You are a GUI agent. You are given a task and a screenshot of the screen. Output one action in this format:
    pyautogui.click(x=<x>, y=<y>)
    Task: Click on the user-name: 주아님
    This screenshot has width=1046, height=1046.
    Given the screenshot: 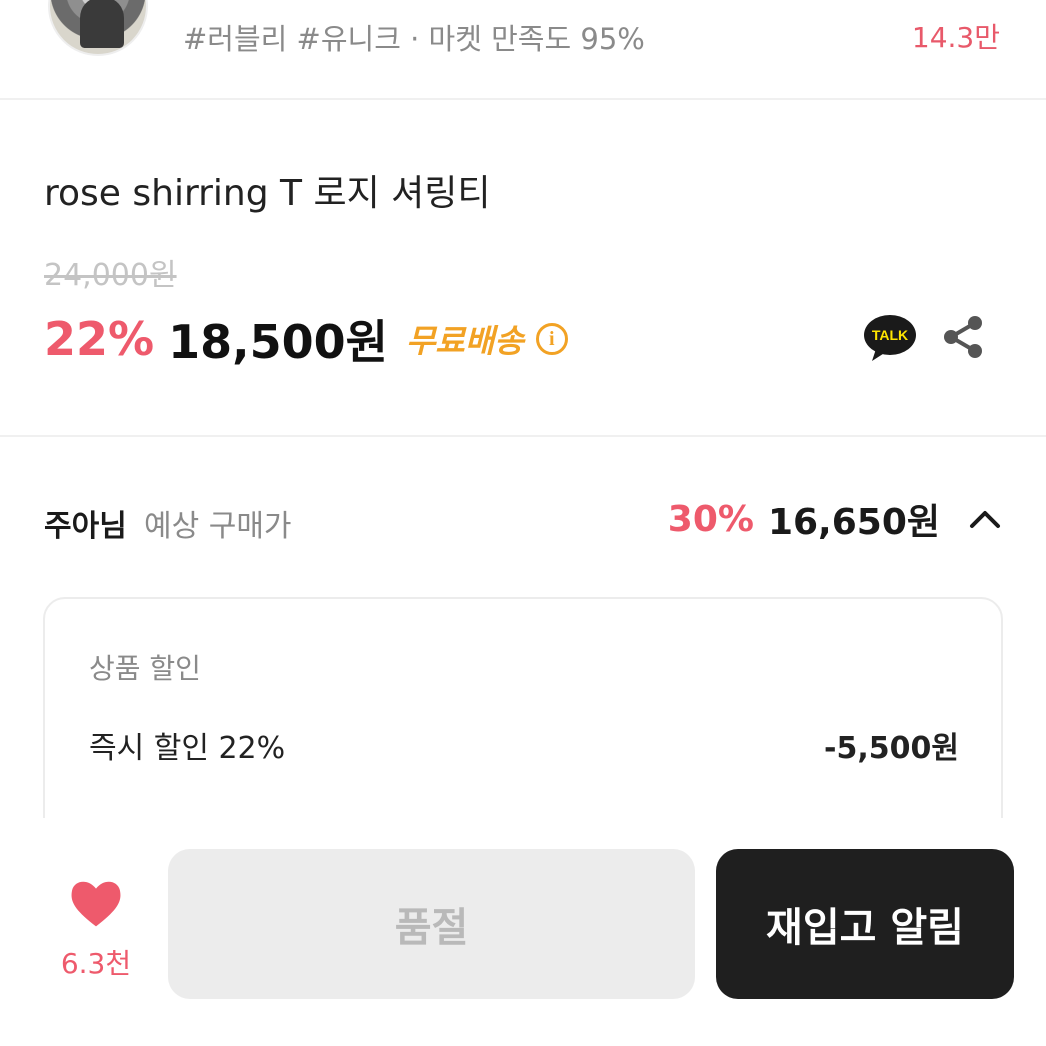 What is the action you would take?
    pyautogui.click(x=85, y=526)
    